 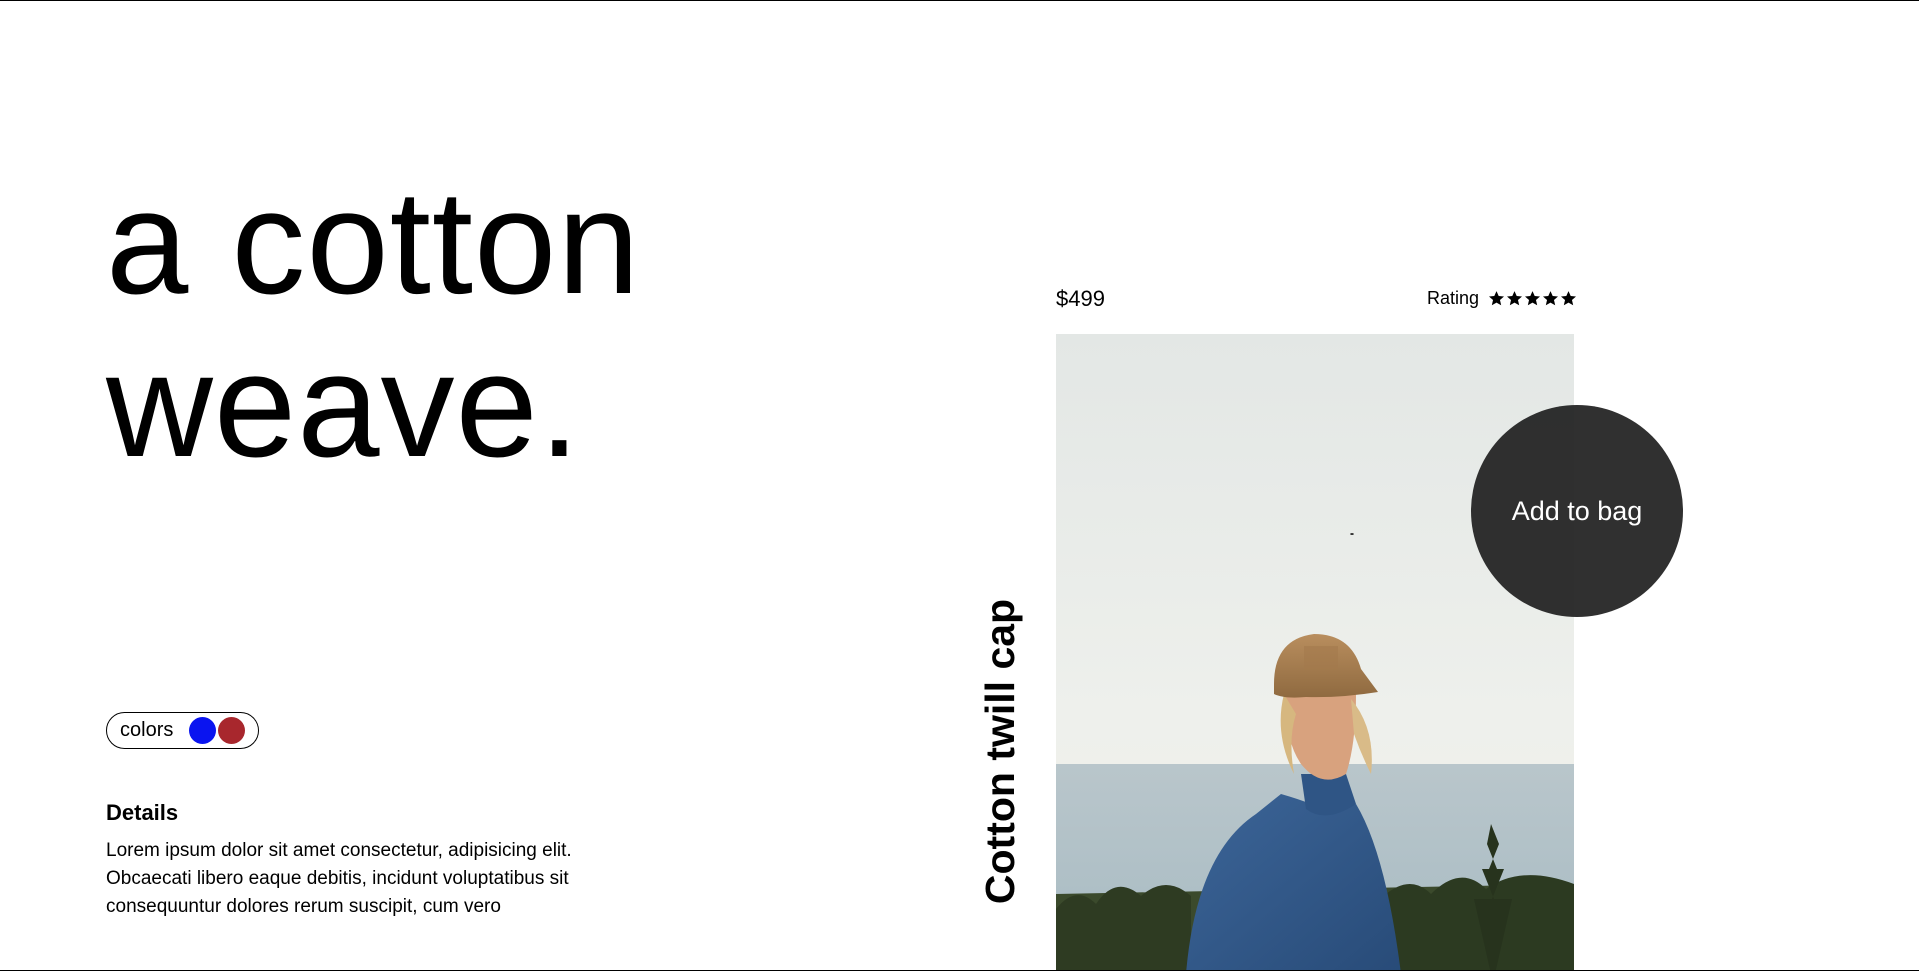 I want to click on headline-line-1: a cotton, so click(x=373, y=242).